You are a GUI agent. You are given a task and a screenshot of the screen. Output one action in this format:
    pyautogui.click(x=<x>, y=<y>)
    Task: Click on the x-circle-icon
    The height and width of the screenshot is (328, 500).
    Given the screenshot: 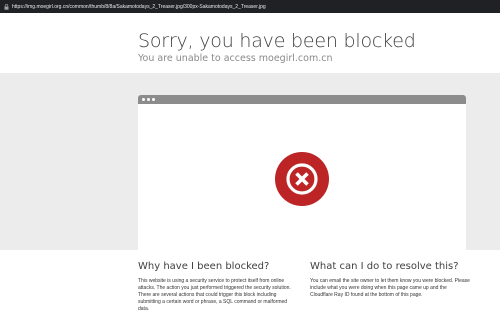 What is the action you would take?
    pyautogui.click(x=302, y=179)
    